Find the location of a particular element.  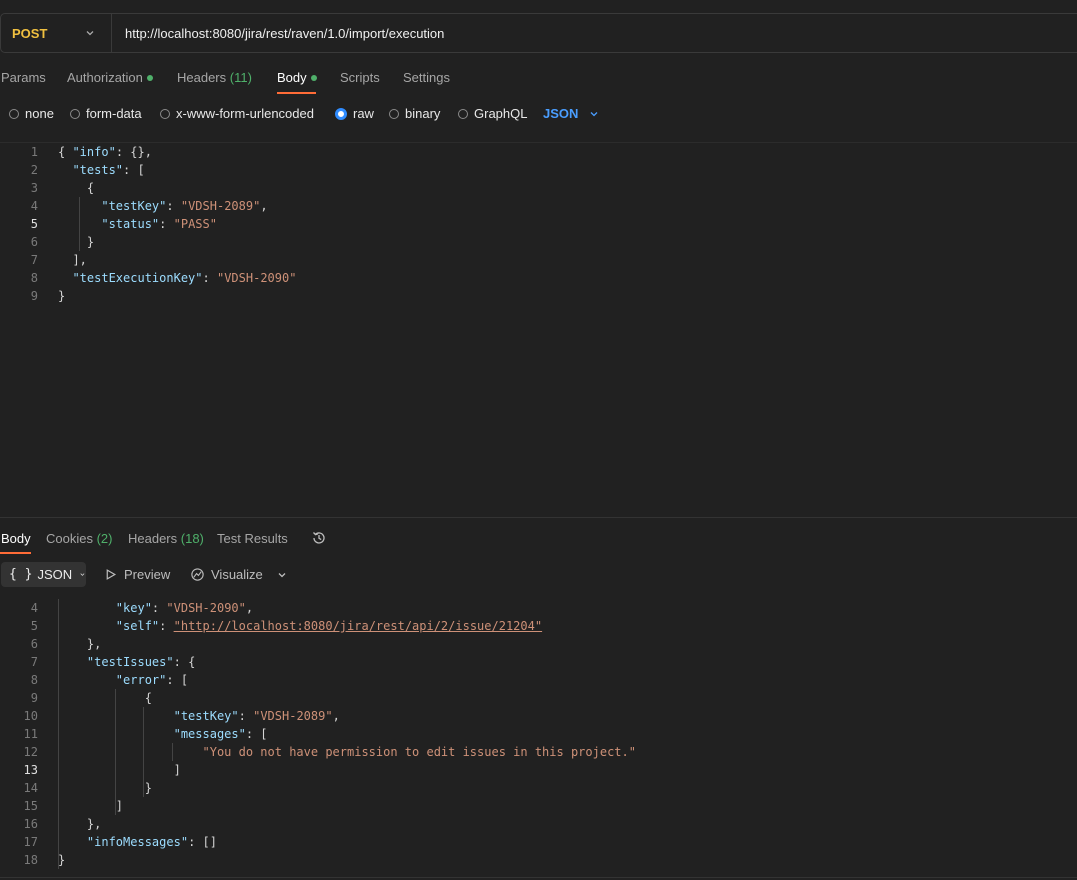

chevron-down-icon is located at coordinates (282, 575).